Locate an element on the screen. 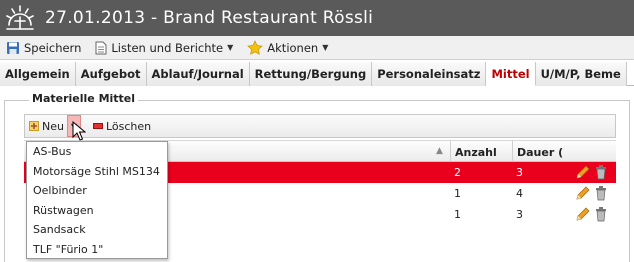 Image resolution: width=634 pixels, height=262 pixels. cell-anzahl: 2 is located at coordinates (457, 172).